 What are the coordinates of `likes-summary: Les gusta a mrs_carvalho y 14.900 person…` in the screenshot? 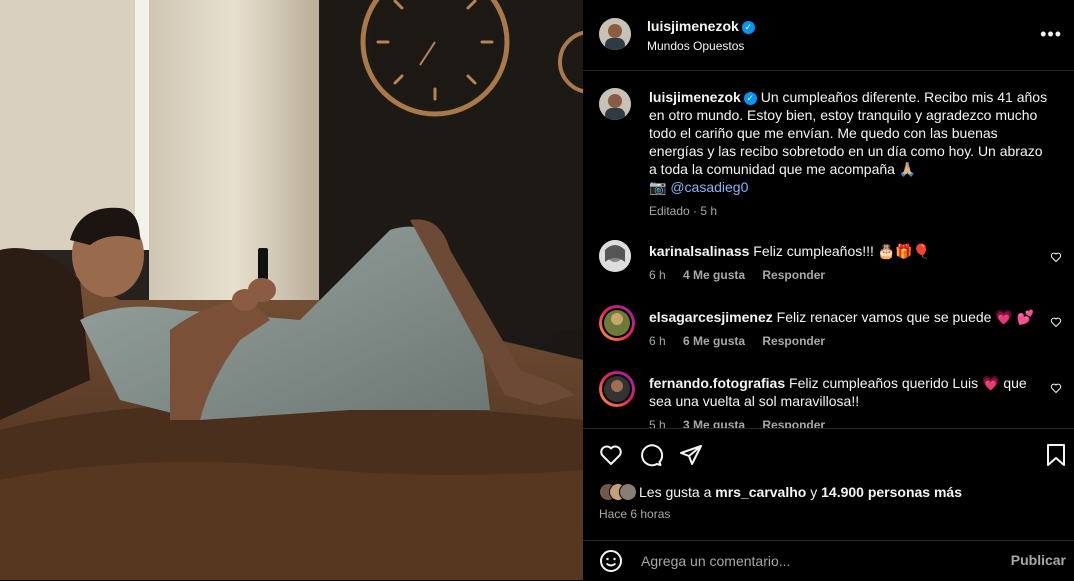 It's located at (800, 492).